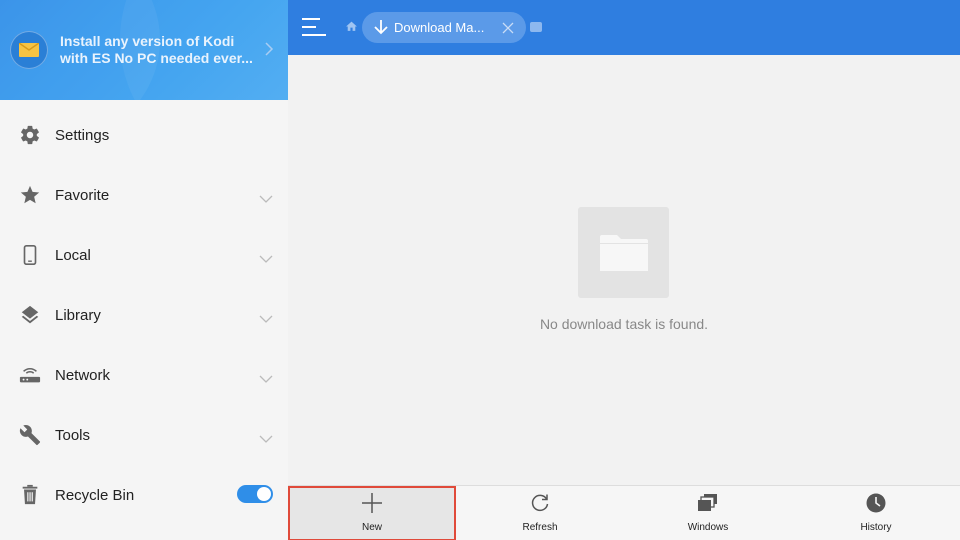 The image size is (960, 540). Describe the element at coordinates (95, 495) in the screenshot. I see `sidebar-item-label: Recycle Bin` at that location.